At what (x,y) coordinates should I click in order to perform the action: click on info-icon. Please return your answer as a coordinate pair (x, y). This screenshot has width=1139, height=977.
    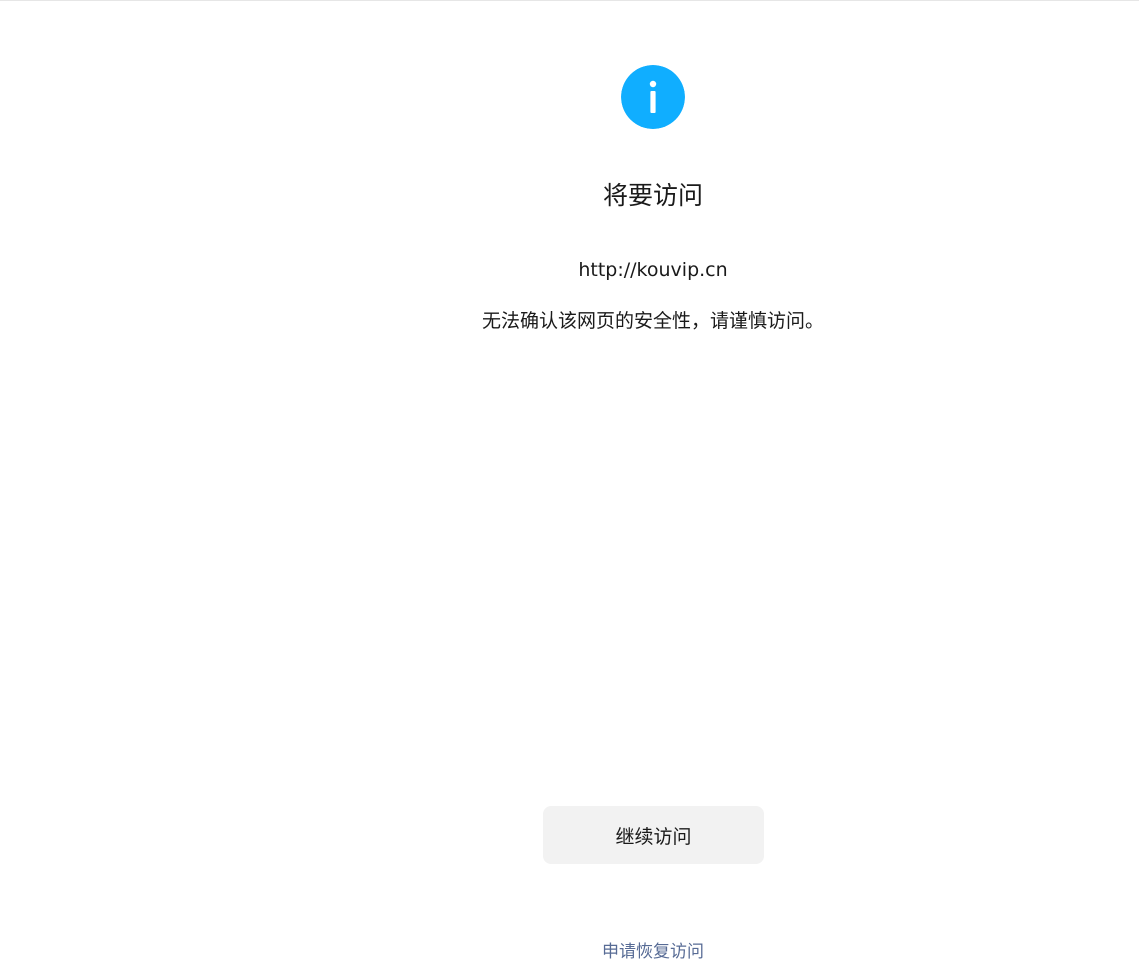
    Looking at the image, I should click on (653, 97).